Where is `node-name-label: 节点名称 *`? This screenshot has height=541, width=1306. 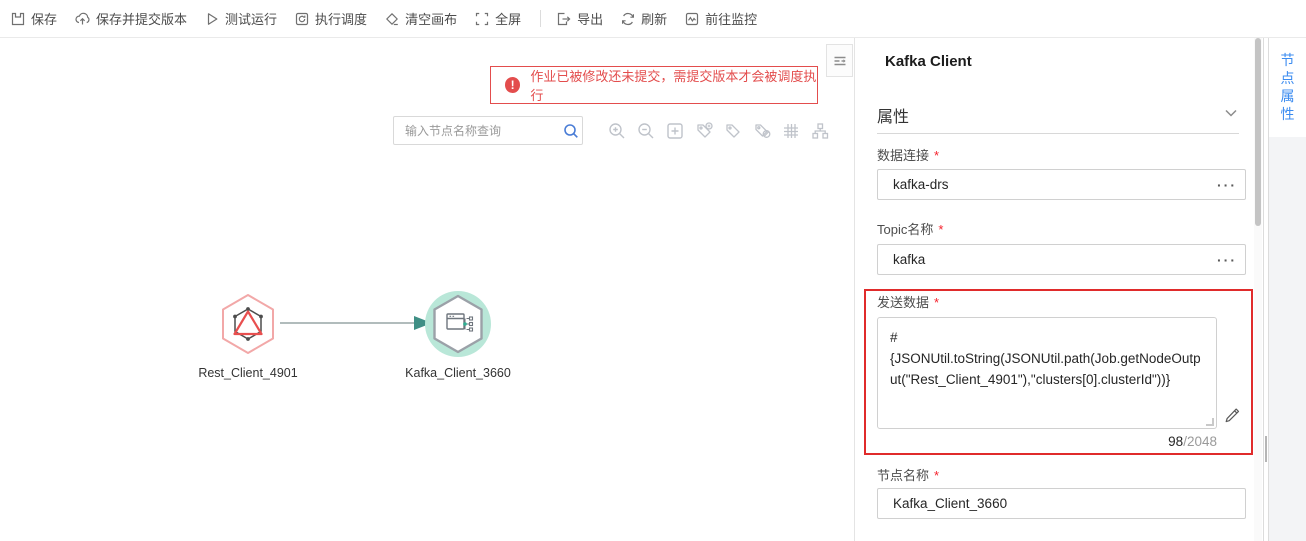 node-name-label: 节点名称 * is located at coordinates (908, 475).